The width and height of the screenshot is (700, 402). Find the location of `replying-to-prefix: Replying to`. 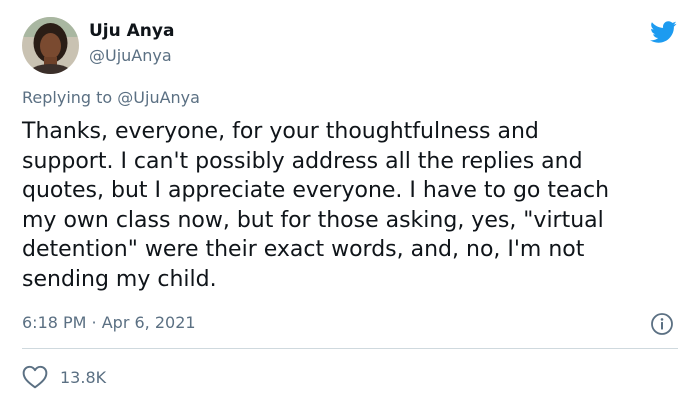

replying-to-prefix: Replying to is located at coordinates (70, 97).